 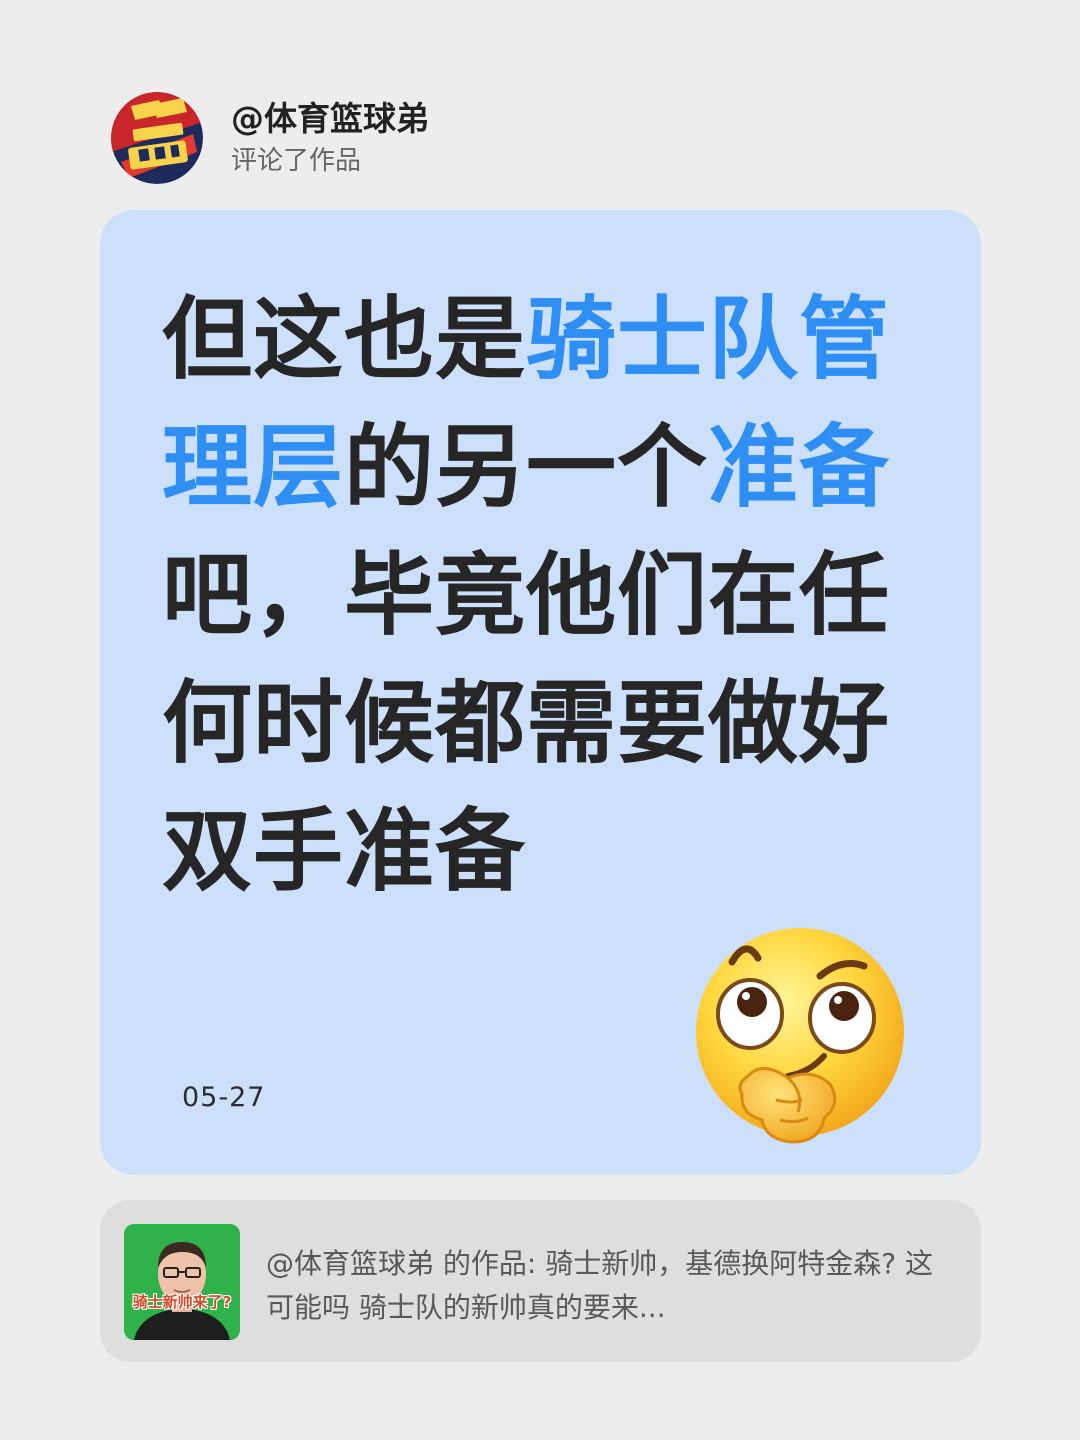 I want to click on author-name: @体育篮球弟, so click(x=330, y=119).